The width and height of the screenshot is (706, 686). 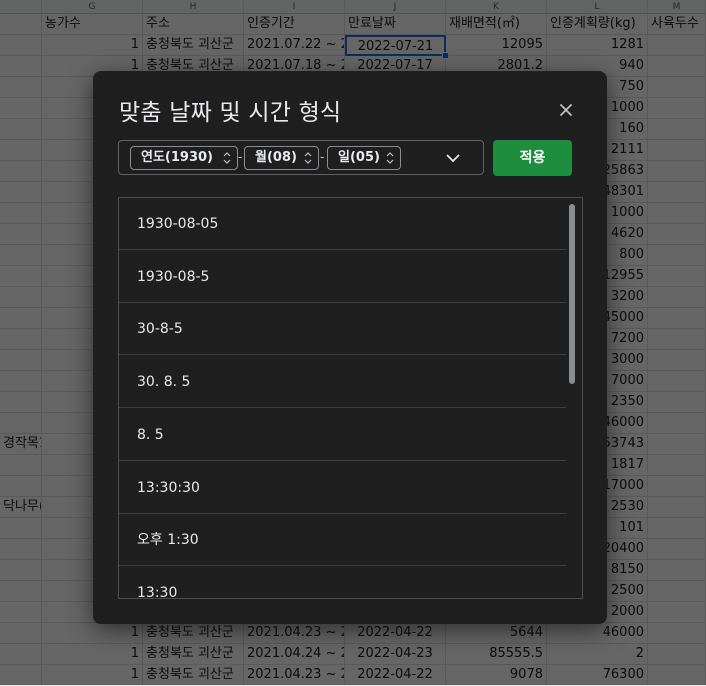 What do you see at coordinates (276, 157) in the screenshot?
I see `month-chip-label: 월(08)` at bounding box center [276, 157].